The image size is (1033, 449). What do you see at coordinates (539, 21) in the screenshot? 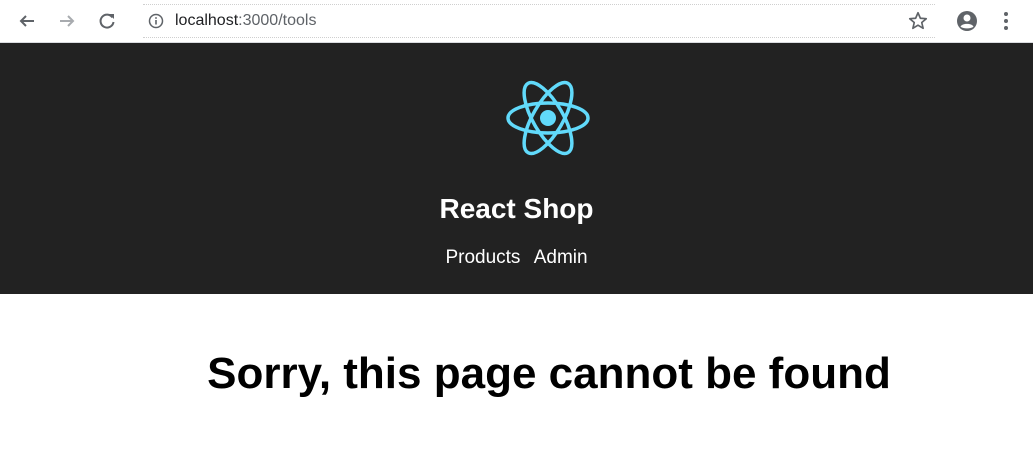
I see `address-bar: localhost:3000/tools` at bounding box center [539, 21].